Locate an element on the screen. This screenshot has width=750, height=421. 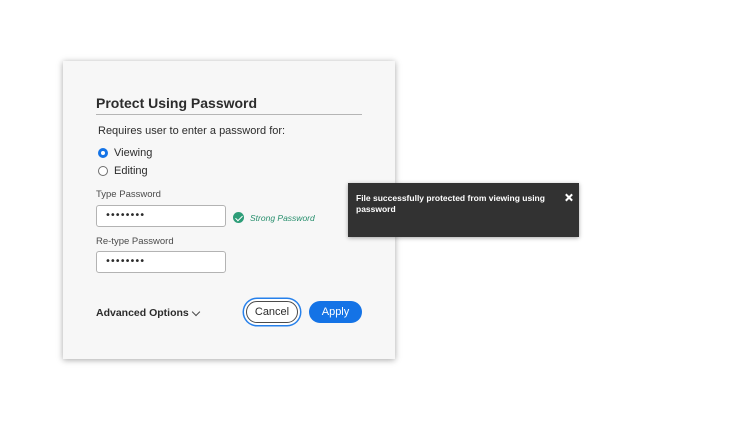
radio-viewing: Viewing is located at coordinates (125, 153).